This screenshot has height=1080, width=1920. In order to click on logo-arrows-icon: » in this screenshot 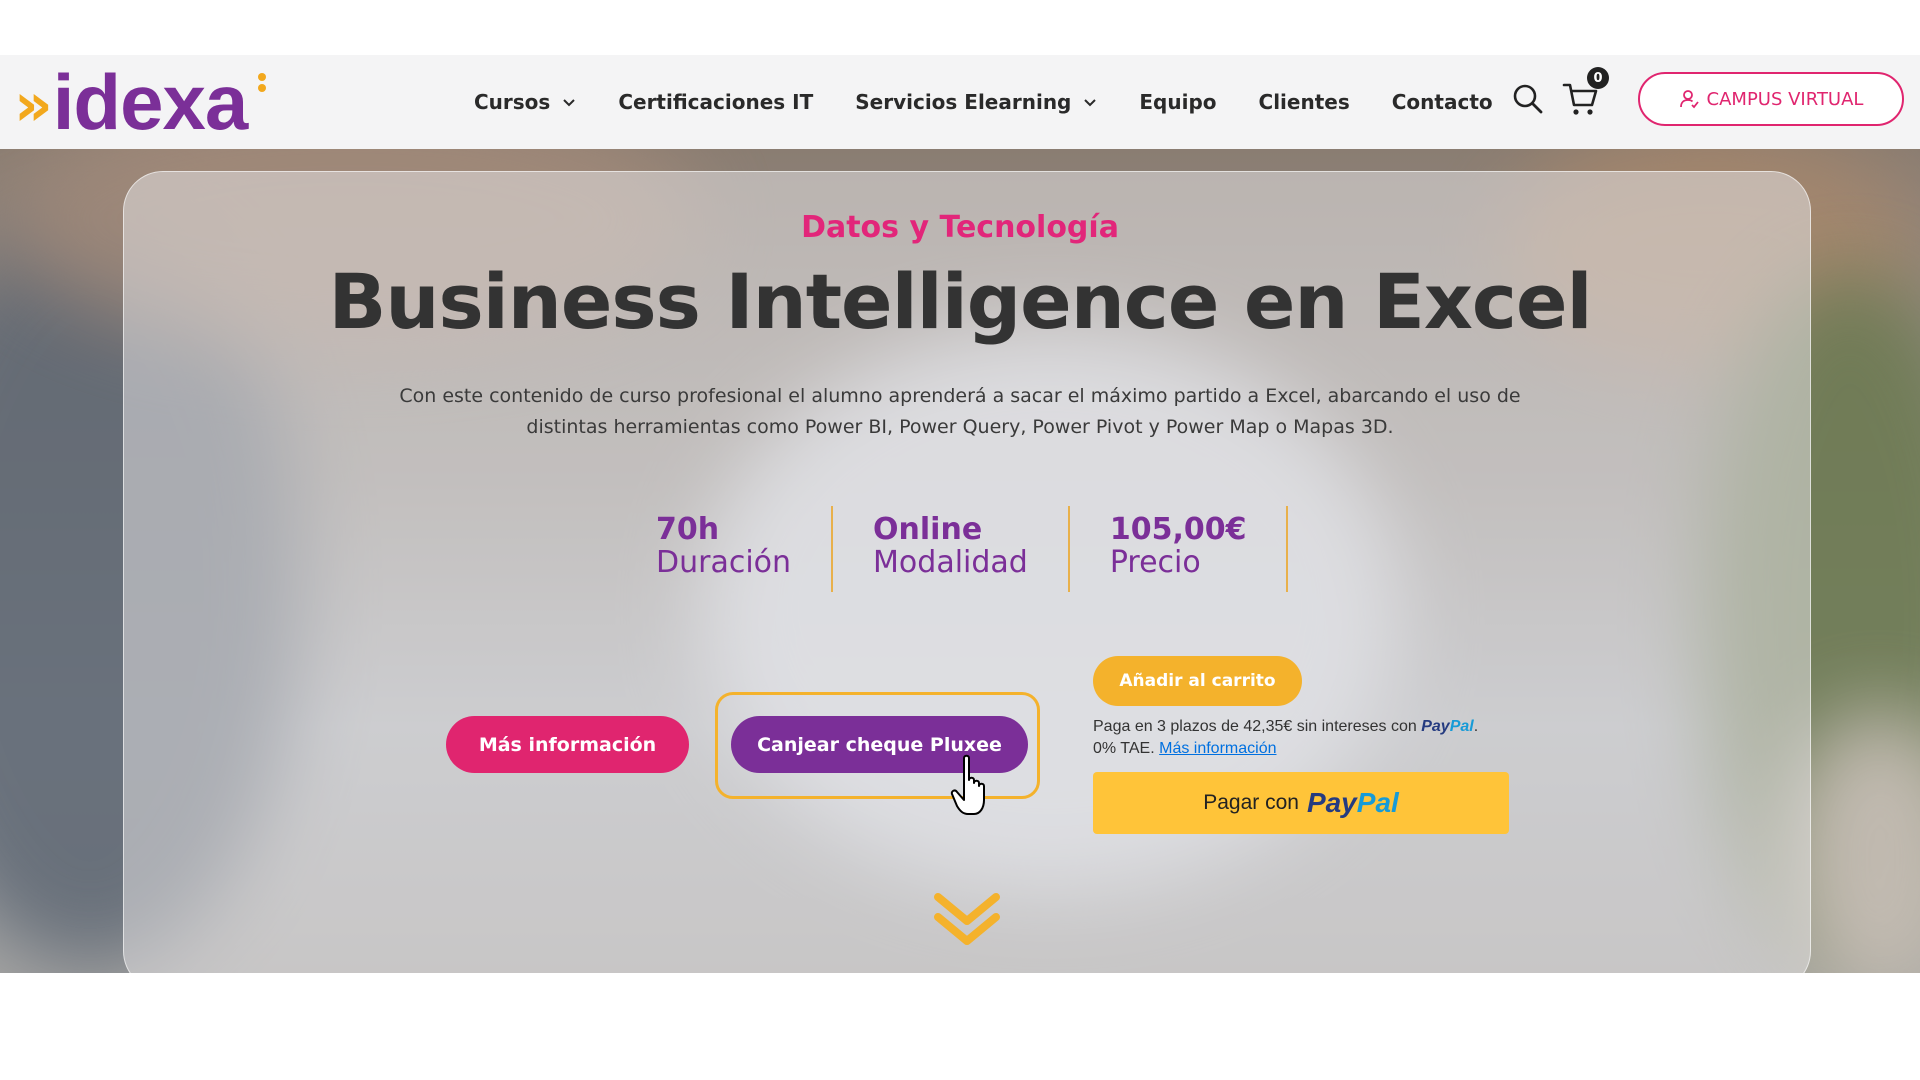, I will do `click(33, 105)`.